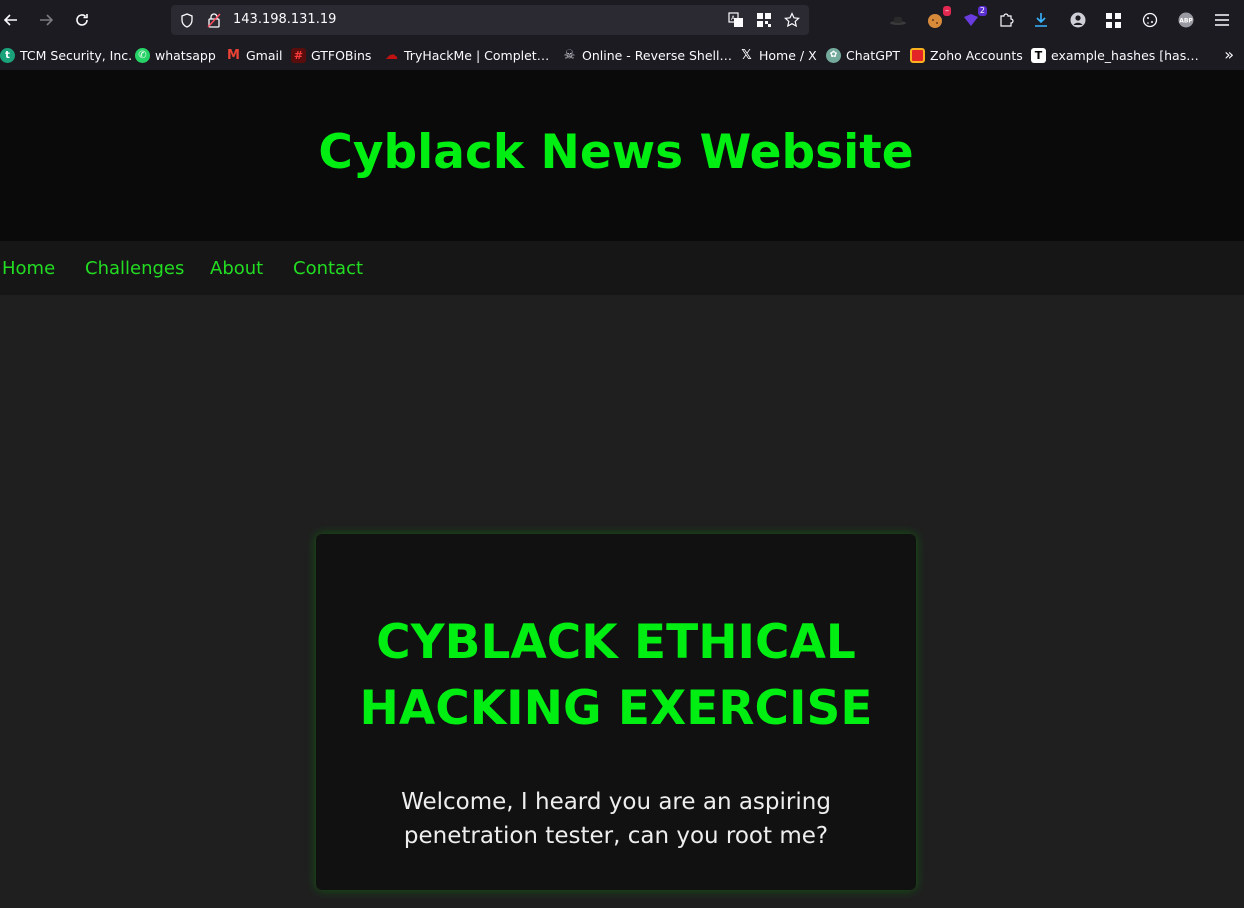 Image resolution: width=1244 pixels, height=908 pixels. I want to click on bookmark-label: Home / X, so click(788, 55).